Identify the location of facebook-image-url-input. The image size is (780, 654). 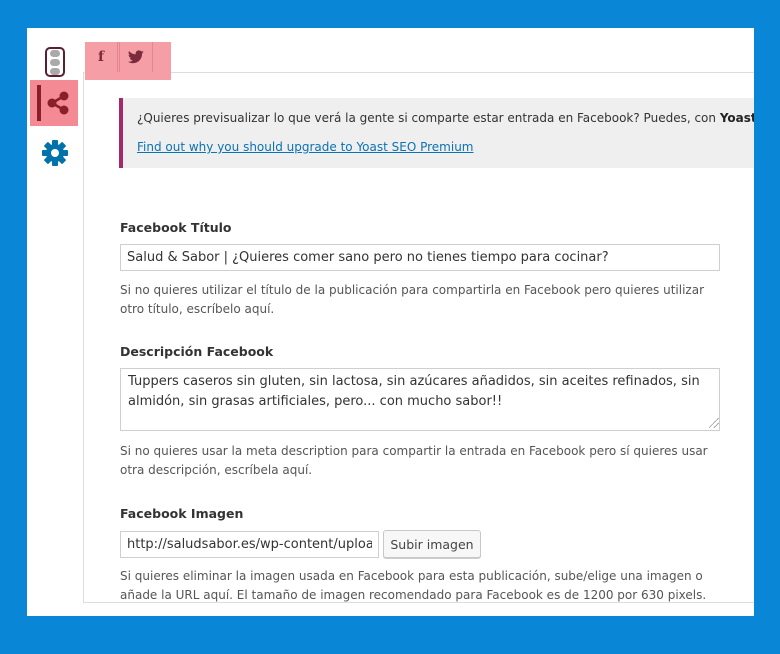
(249, 544).